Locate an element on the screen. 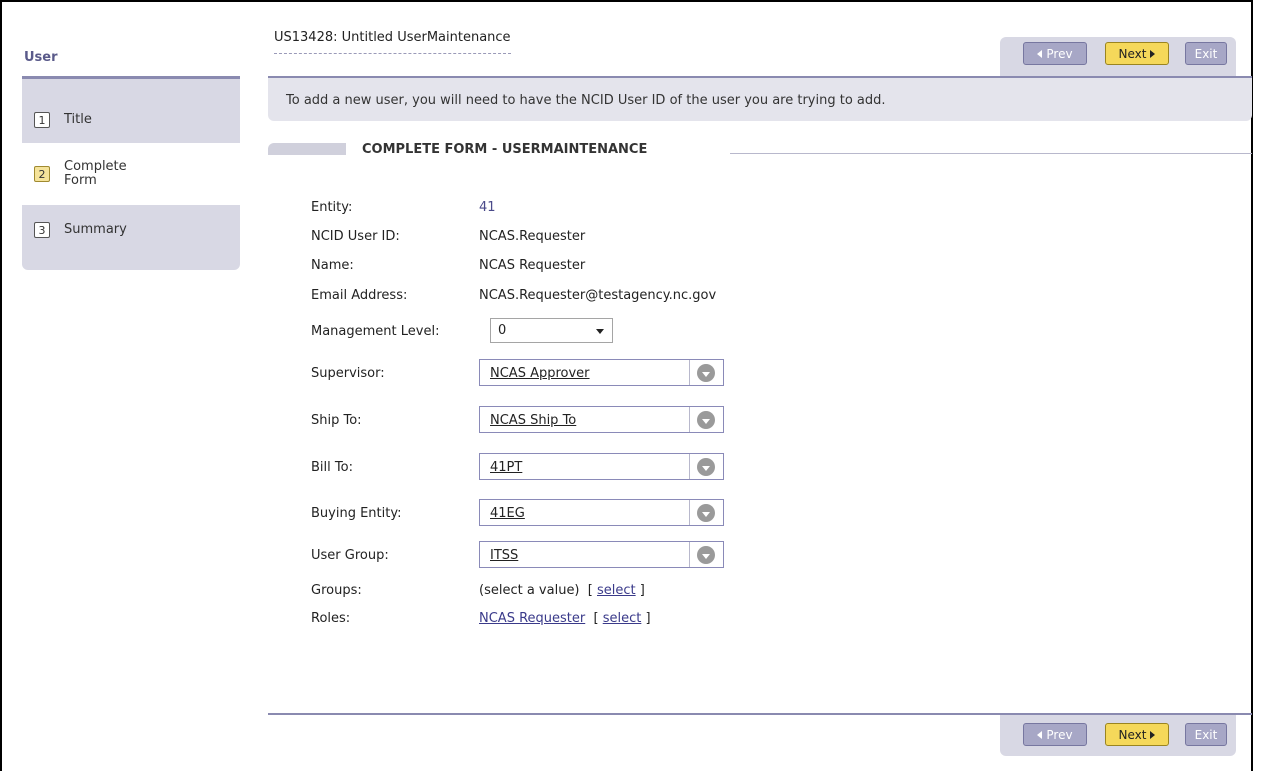  ncid-label: NCID User ID: is located at coordinates (355, 236).